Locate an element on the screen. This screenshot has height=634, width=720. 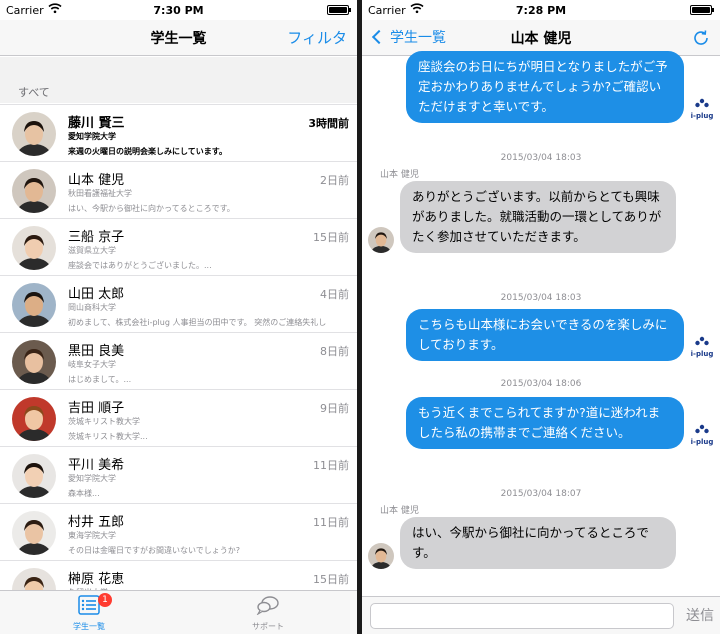
student-row: 平川 美希 愛知学院大学 森本様... 11日前 is located at coordinates (178, 474).